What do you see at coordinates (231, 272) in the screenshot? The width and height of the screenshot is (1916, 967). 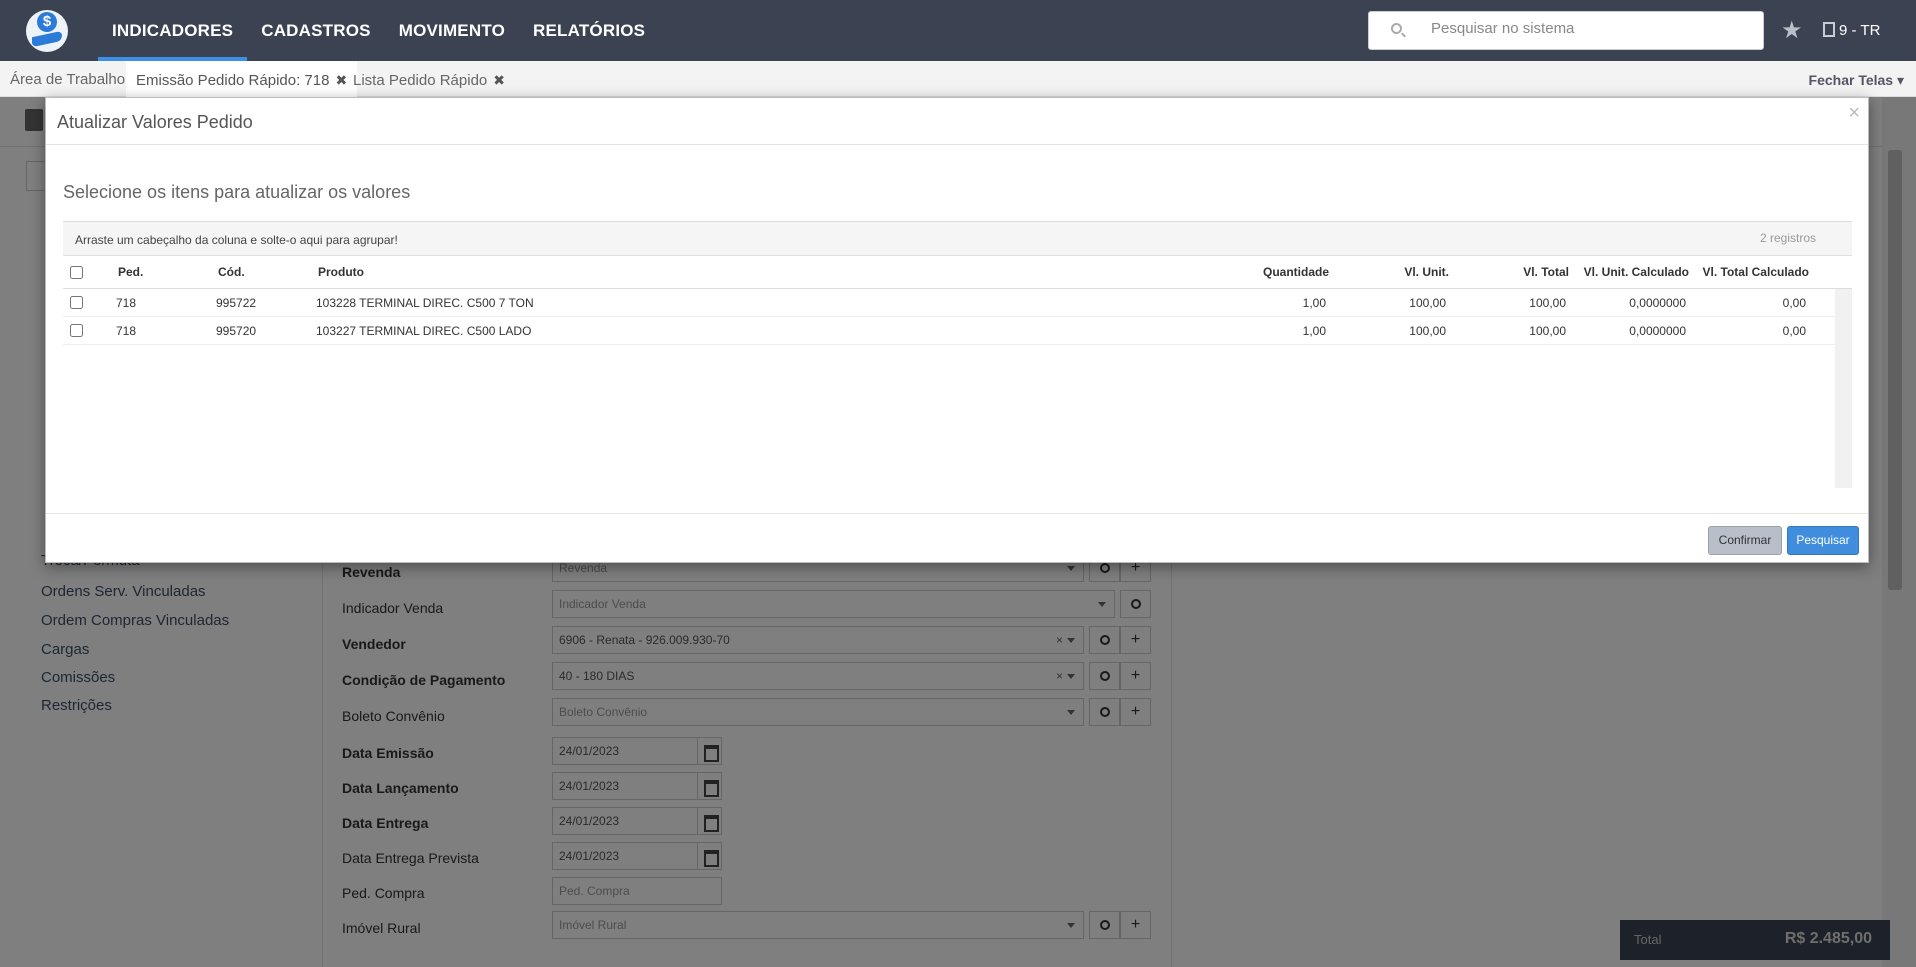 I see `col-cod: Cód.` at bounding box center [231, 272].